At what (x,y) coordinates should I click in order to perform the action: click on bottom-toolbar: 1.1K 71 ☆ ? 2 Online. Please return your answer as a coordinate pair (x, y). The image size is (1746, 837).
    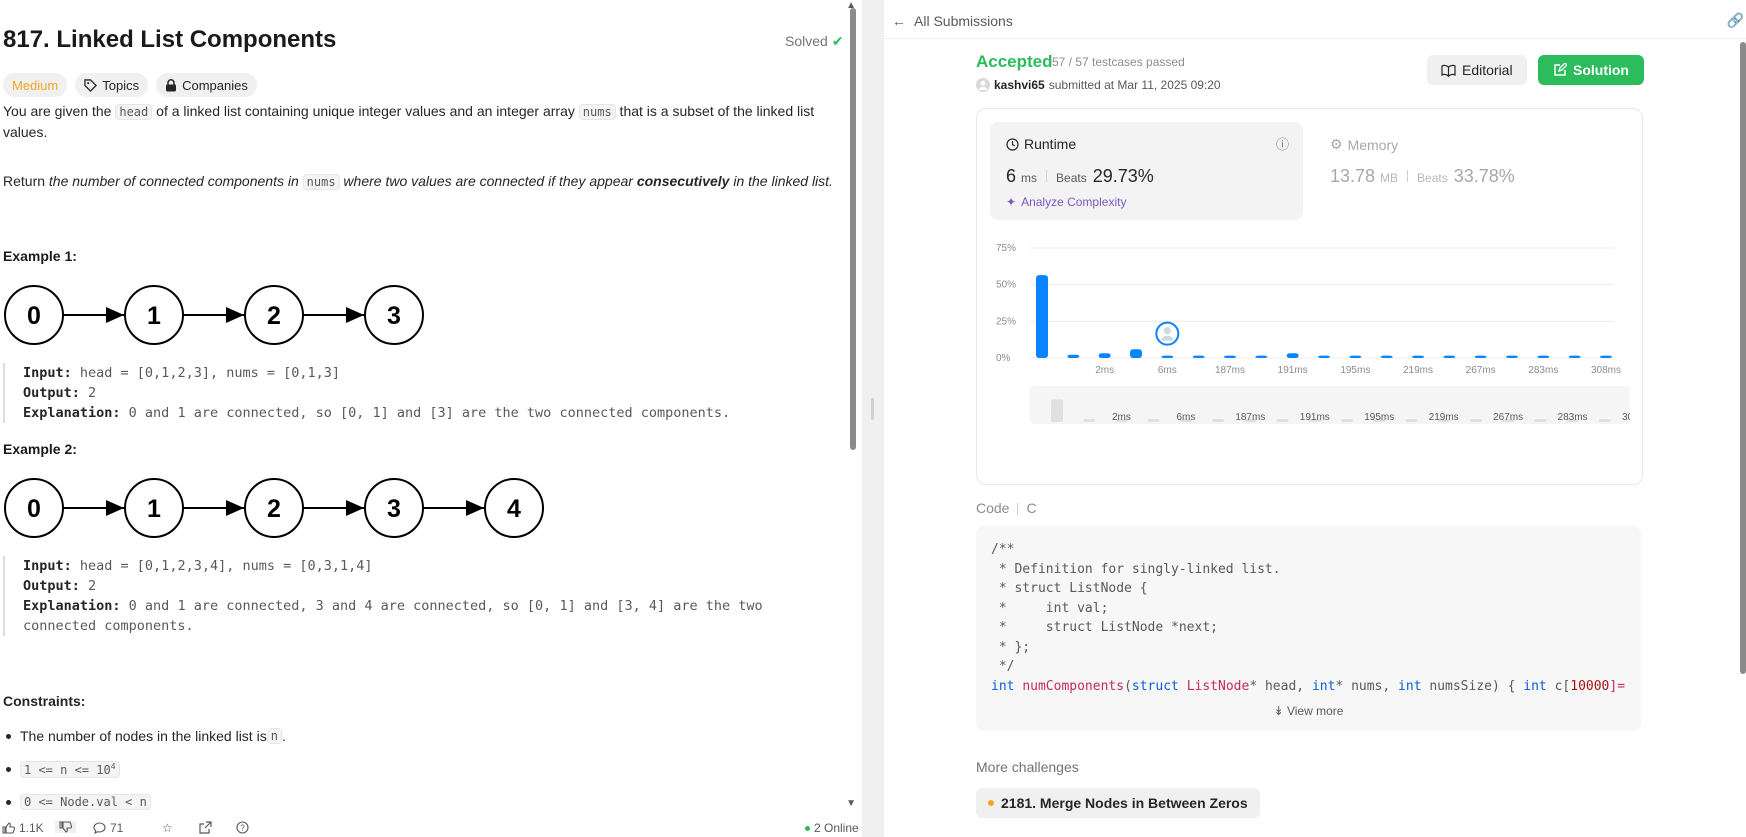
    Looking at the image, I should click on (431, 827).